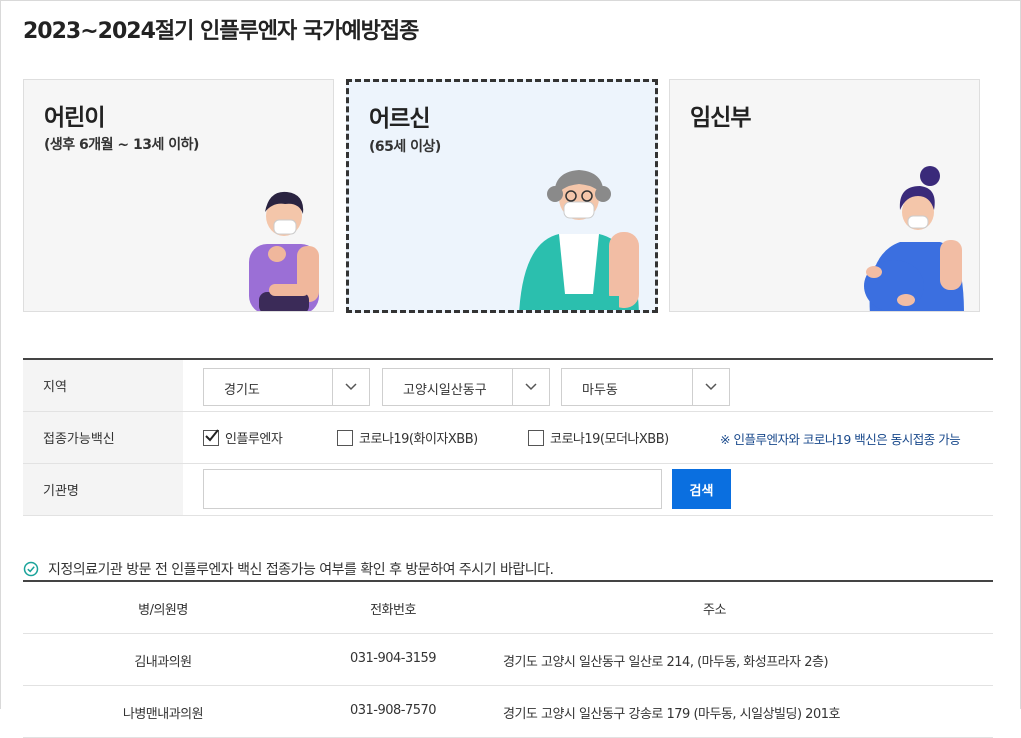 The height and width of the screenshot is (738, 1021). What do you see at coordinates (600, 390) in the screenshot?
I see `dong-value: 마두동` at bounding box center [600, 390].